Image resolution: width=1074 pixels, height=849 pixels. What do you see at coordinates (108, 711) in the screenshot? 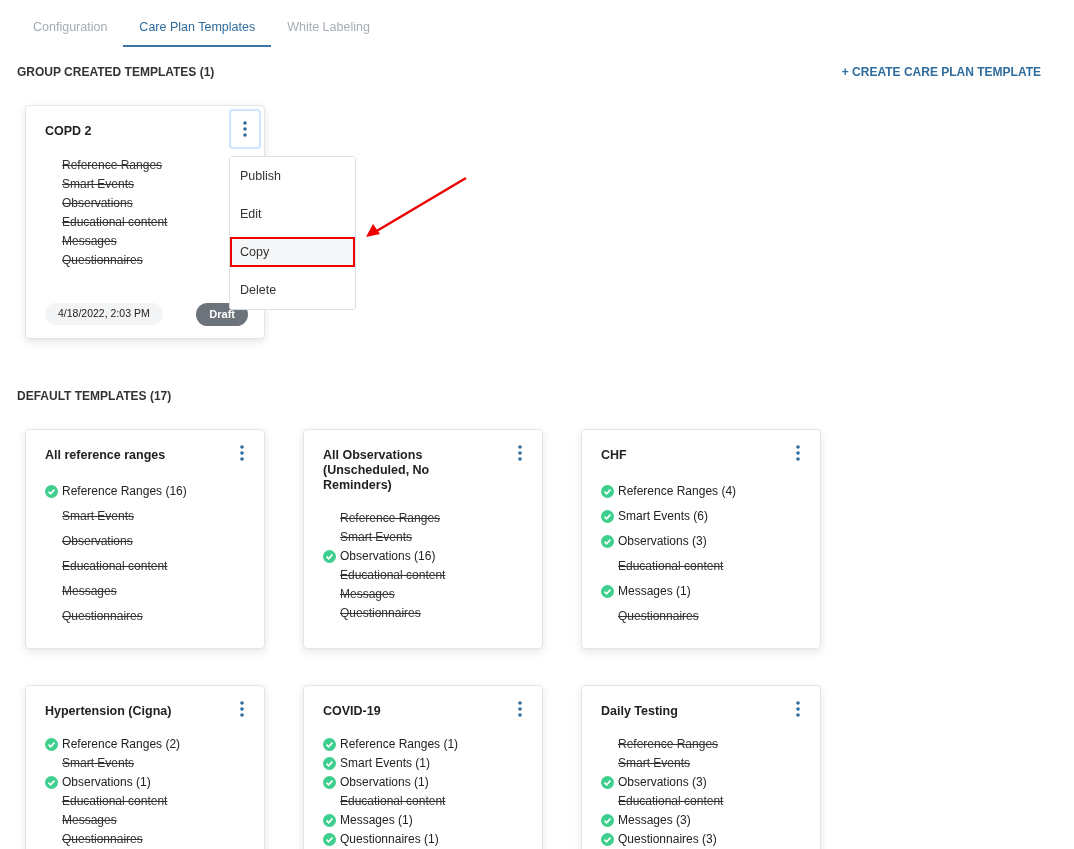
I see `card-title: Hypertension (Cigna)` at bounding box center [108, 711].